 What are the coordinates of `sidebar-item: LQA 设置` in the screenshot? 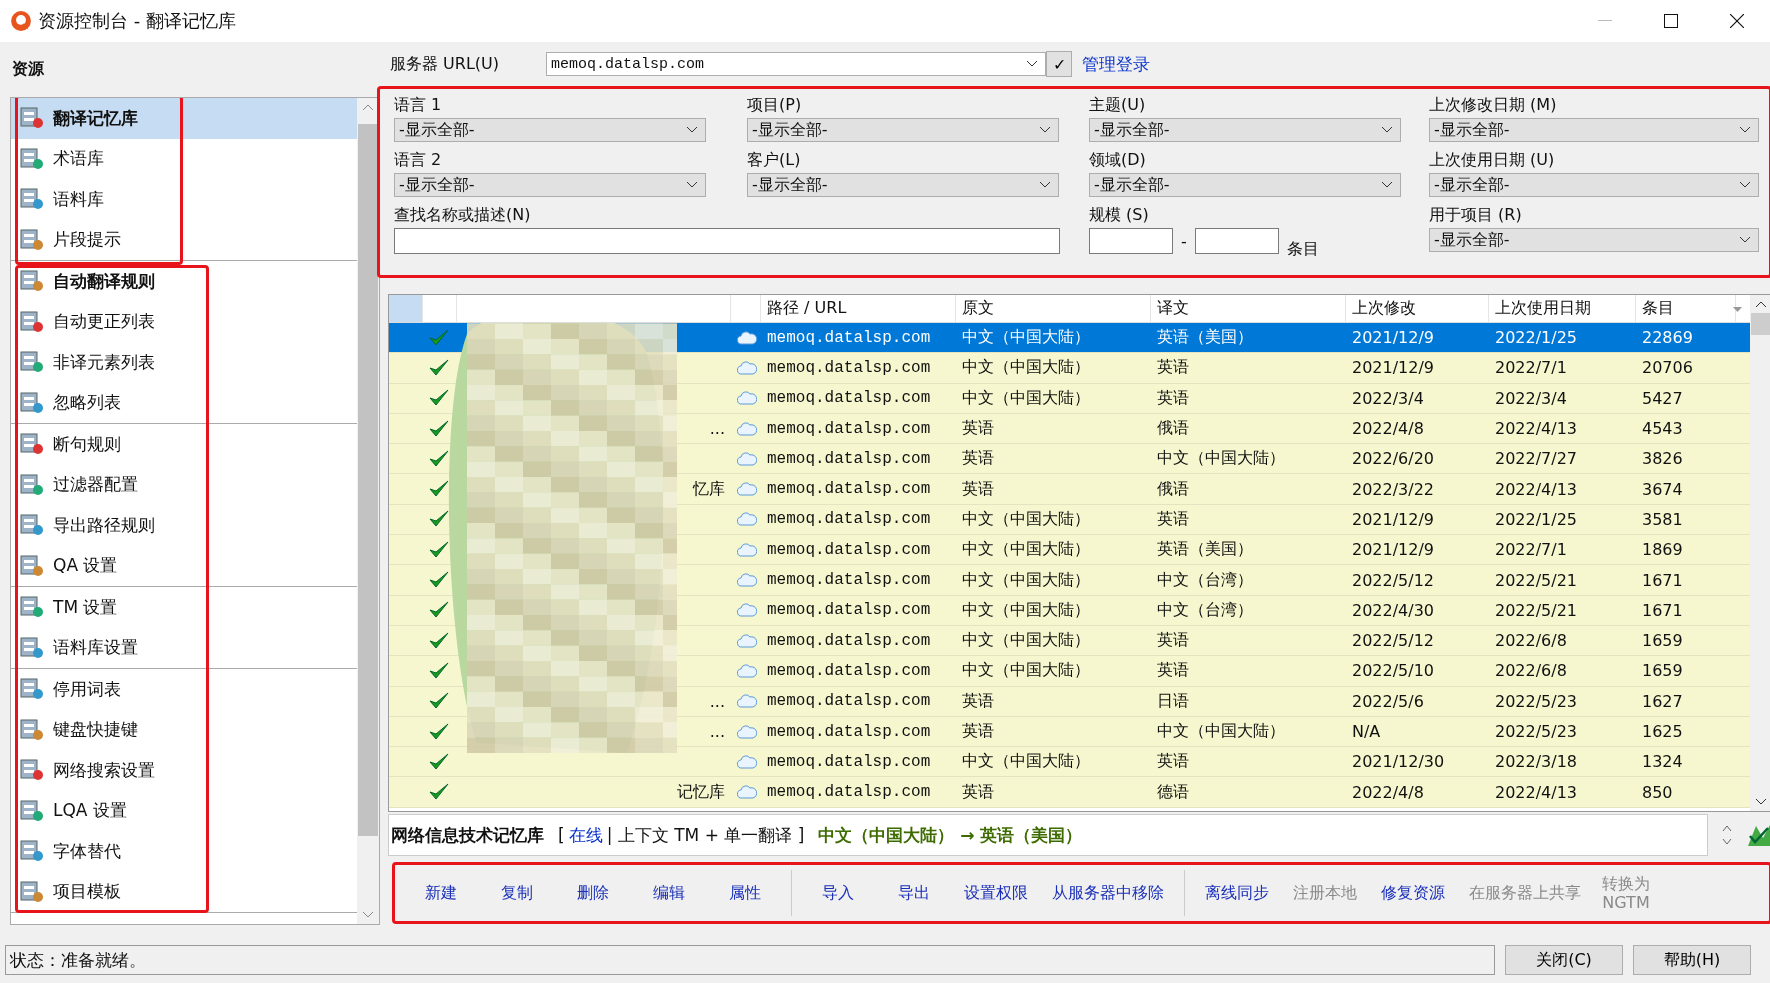 It's located at (184, 810).